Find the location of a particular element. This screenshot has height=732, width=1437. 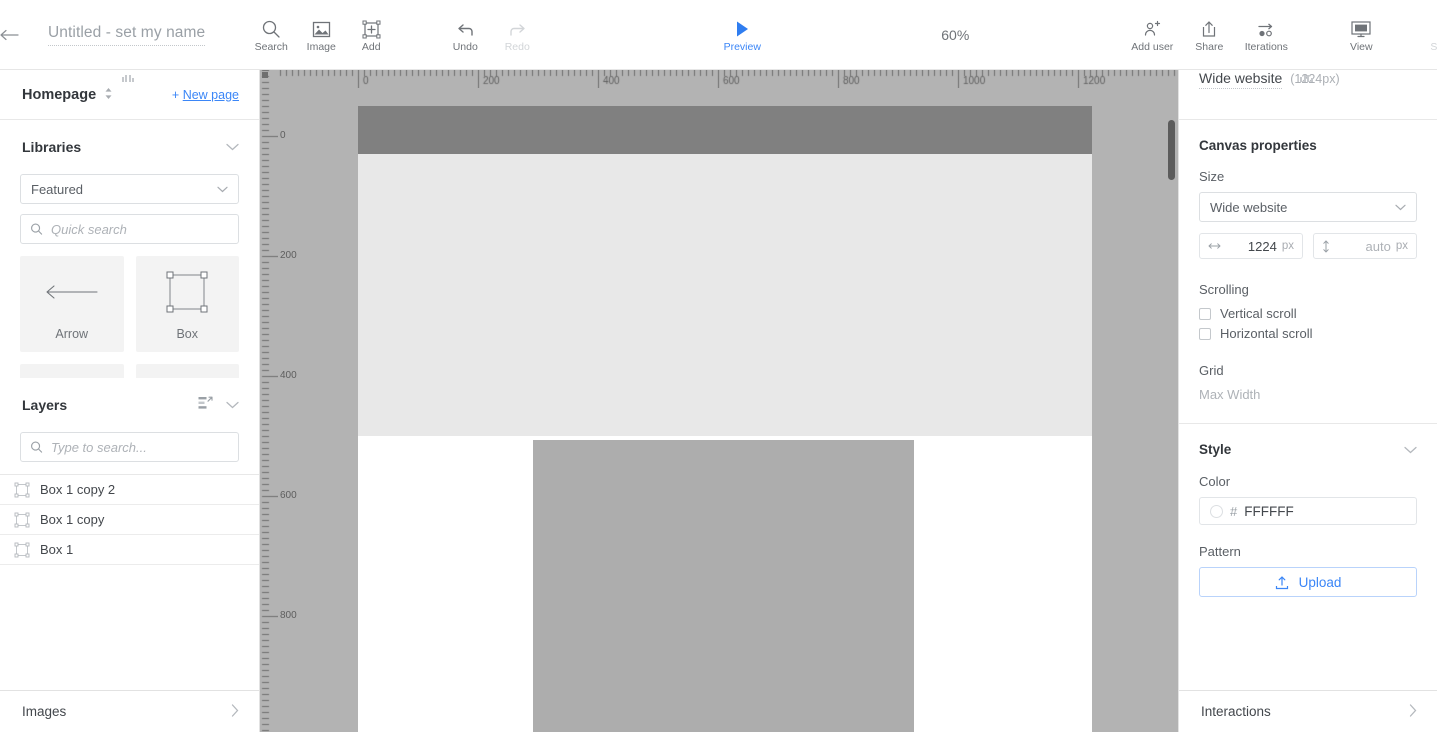

libraries-title: Libraries is located at coordinates (52, 147).